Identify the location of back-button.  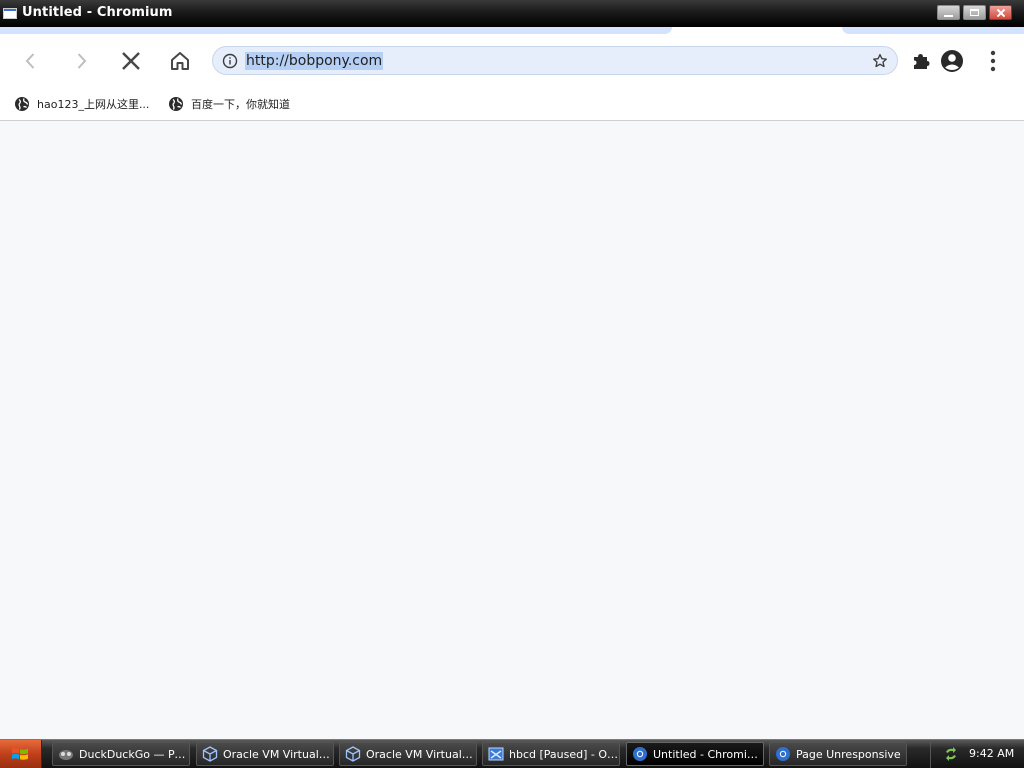
(31, 61).